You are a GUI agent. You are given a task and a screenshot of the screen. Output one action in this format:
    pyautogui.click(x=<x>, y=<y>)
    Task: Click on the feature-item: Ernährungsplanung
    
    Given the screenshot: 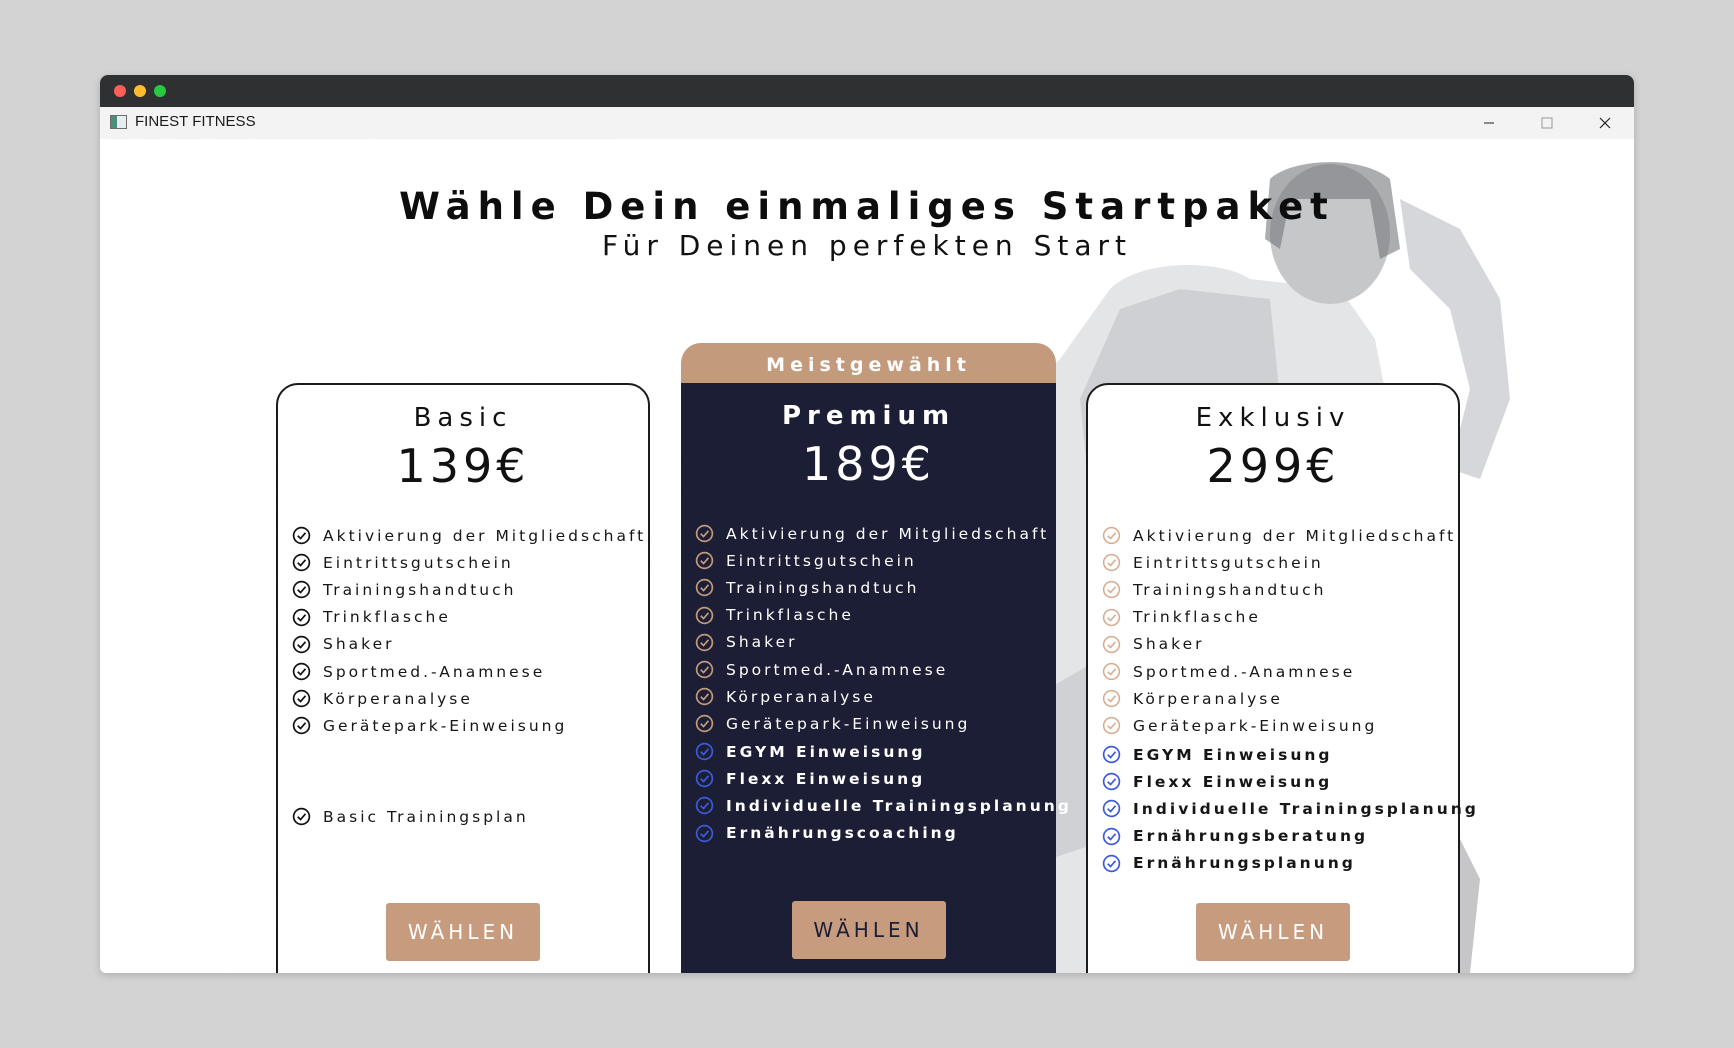 What is the action you would take?
    pyautogui.click(x=1290, y=863)
    